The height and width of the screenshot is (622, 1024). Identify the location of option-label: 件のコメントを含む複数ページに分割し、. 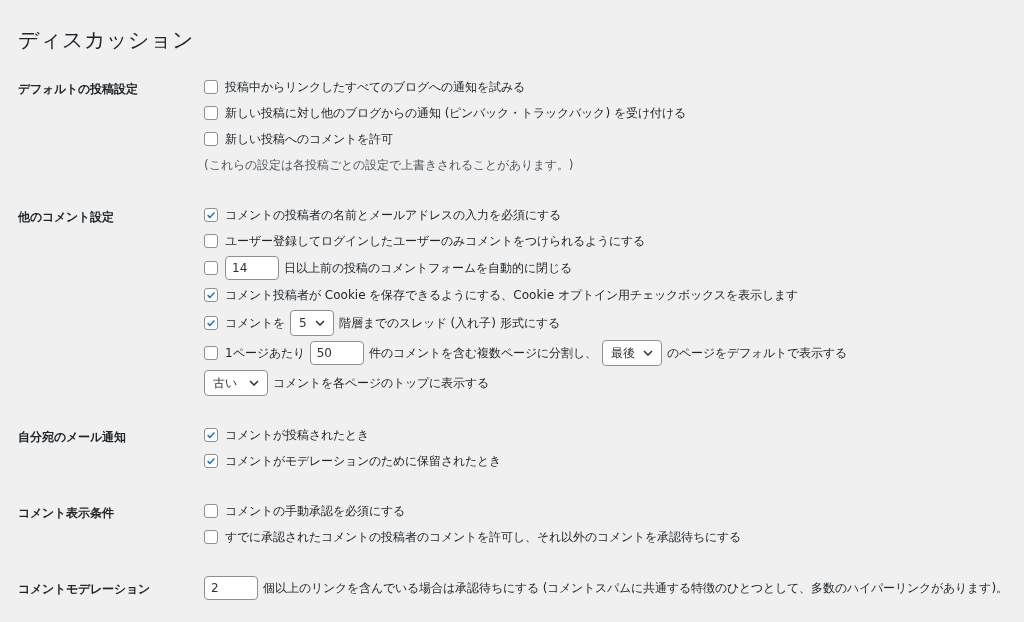
(482, 353).